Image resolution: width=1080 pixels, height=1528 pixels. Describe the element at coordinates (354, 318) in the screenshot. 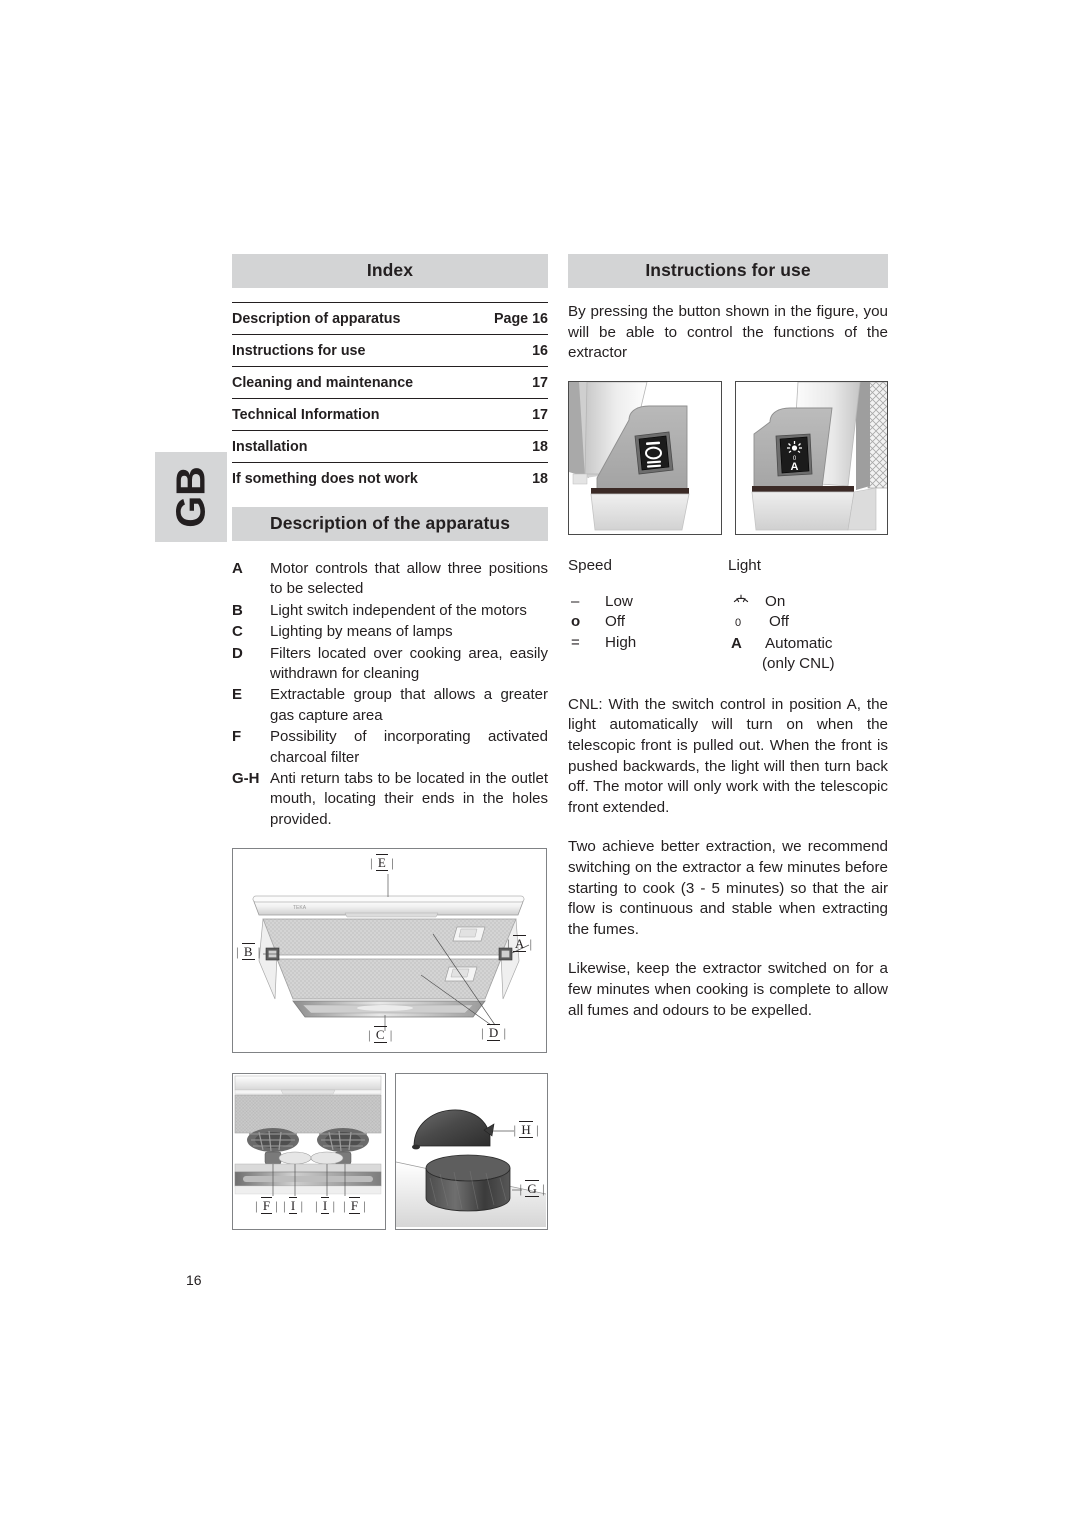

I see `index-row-title: Description of apparatus` at that location.